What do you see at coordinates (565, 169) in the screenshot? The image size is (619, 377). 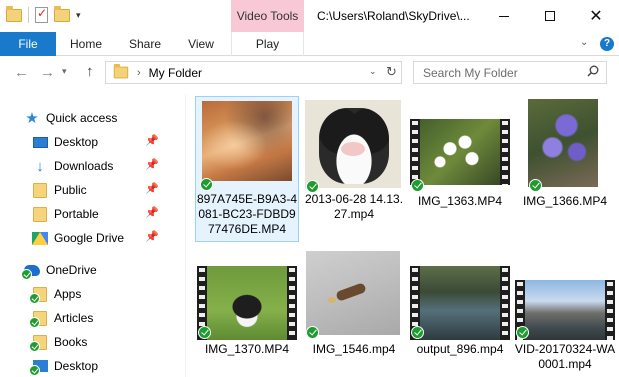 I see `file-item: IMG_1366.MP4` at bounding box center [565, 169].